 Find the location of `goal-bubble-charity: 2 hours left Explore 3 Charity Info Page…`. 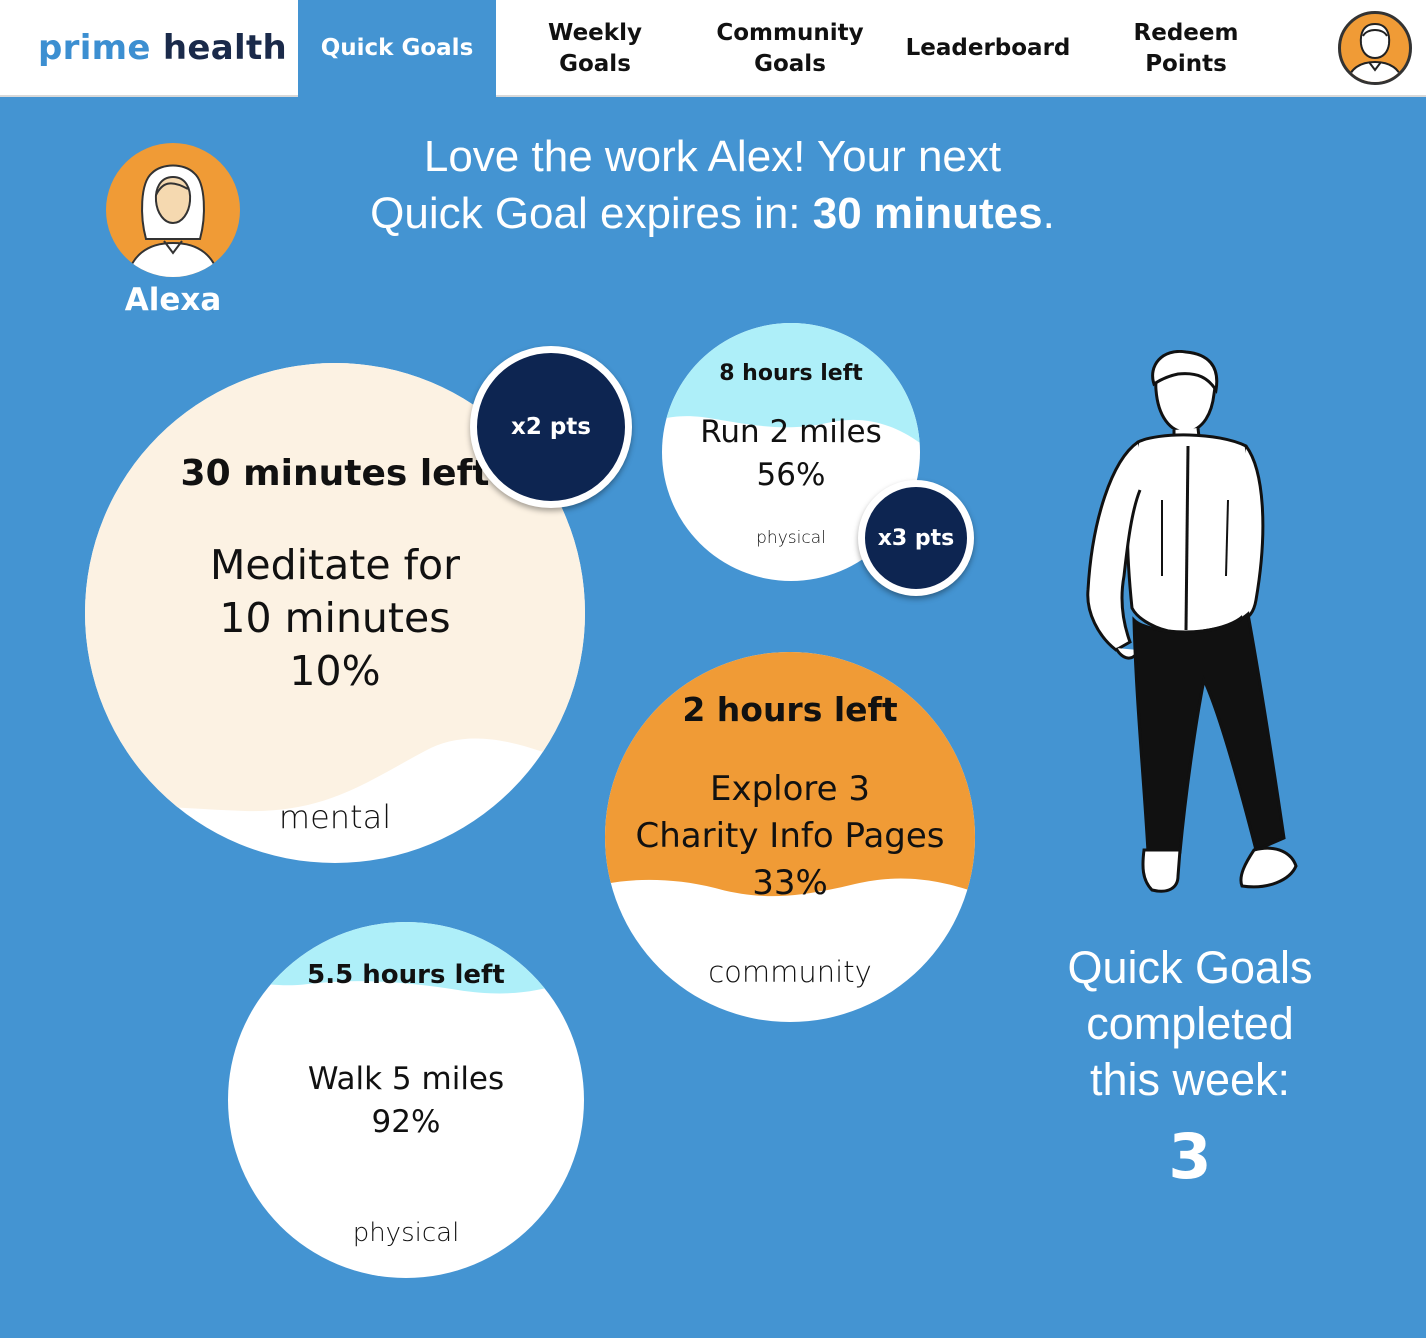

goal-bubble-charity: 2 hours left Explore 3 Charity Info Page… is located at coordinates (790, 837).